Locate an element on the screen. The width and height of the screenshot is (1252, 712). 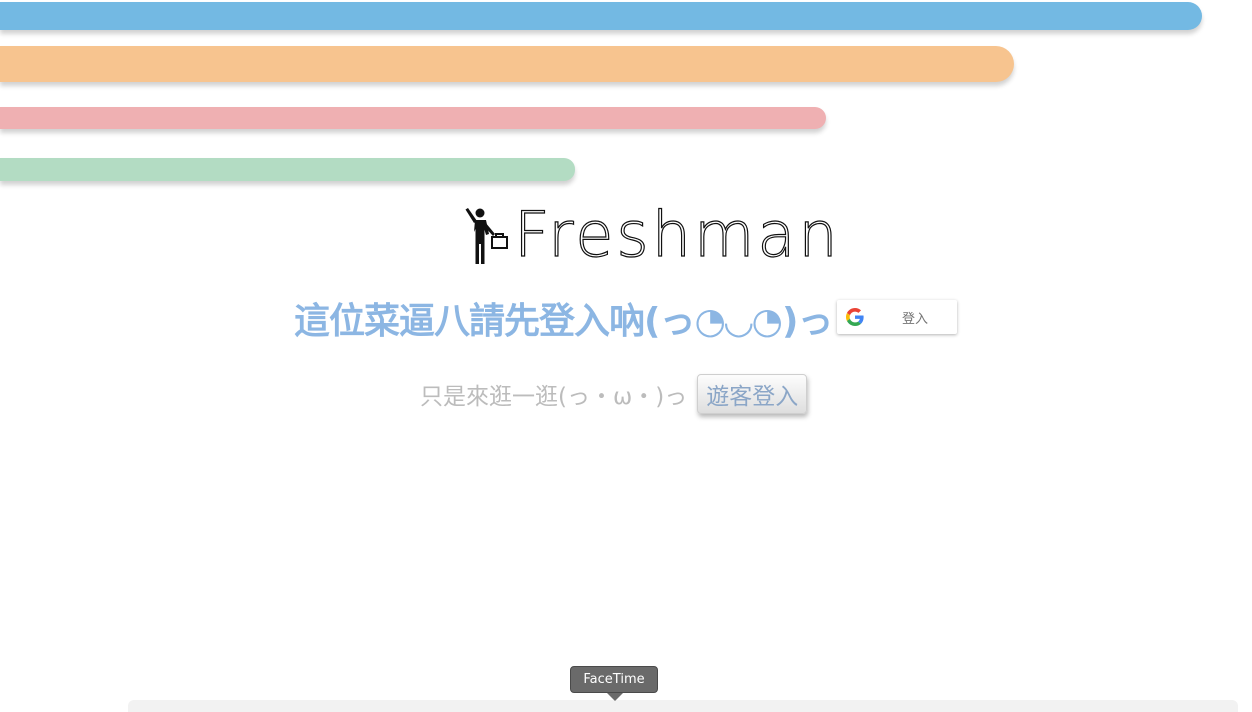
google-g-icon is located at coordinates (855, 317).